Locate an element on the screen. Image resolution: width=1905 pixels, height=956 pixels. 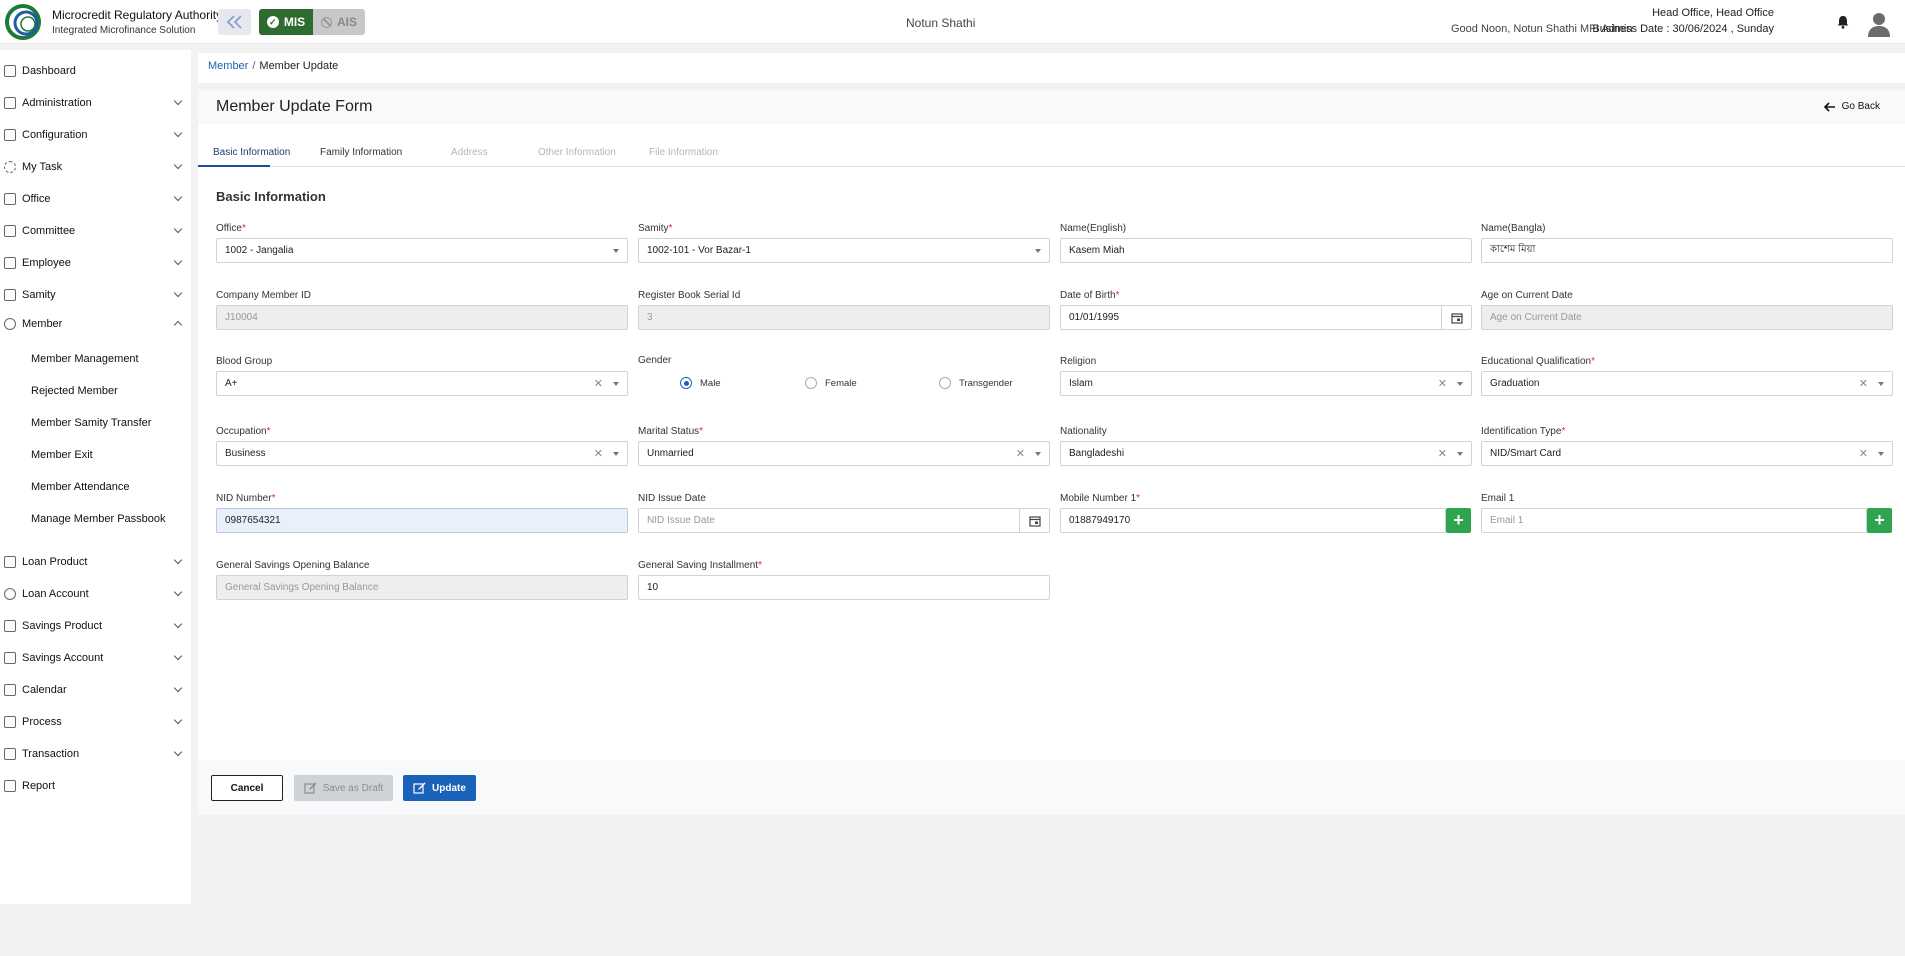
add-email-button: + is located at coordinates (1879, 520).